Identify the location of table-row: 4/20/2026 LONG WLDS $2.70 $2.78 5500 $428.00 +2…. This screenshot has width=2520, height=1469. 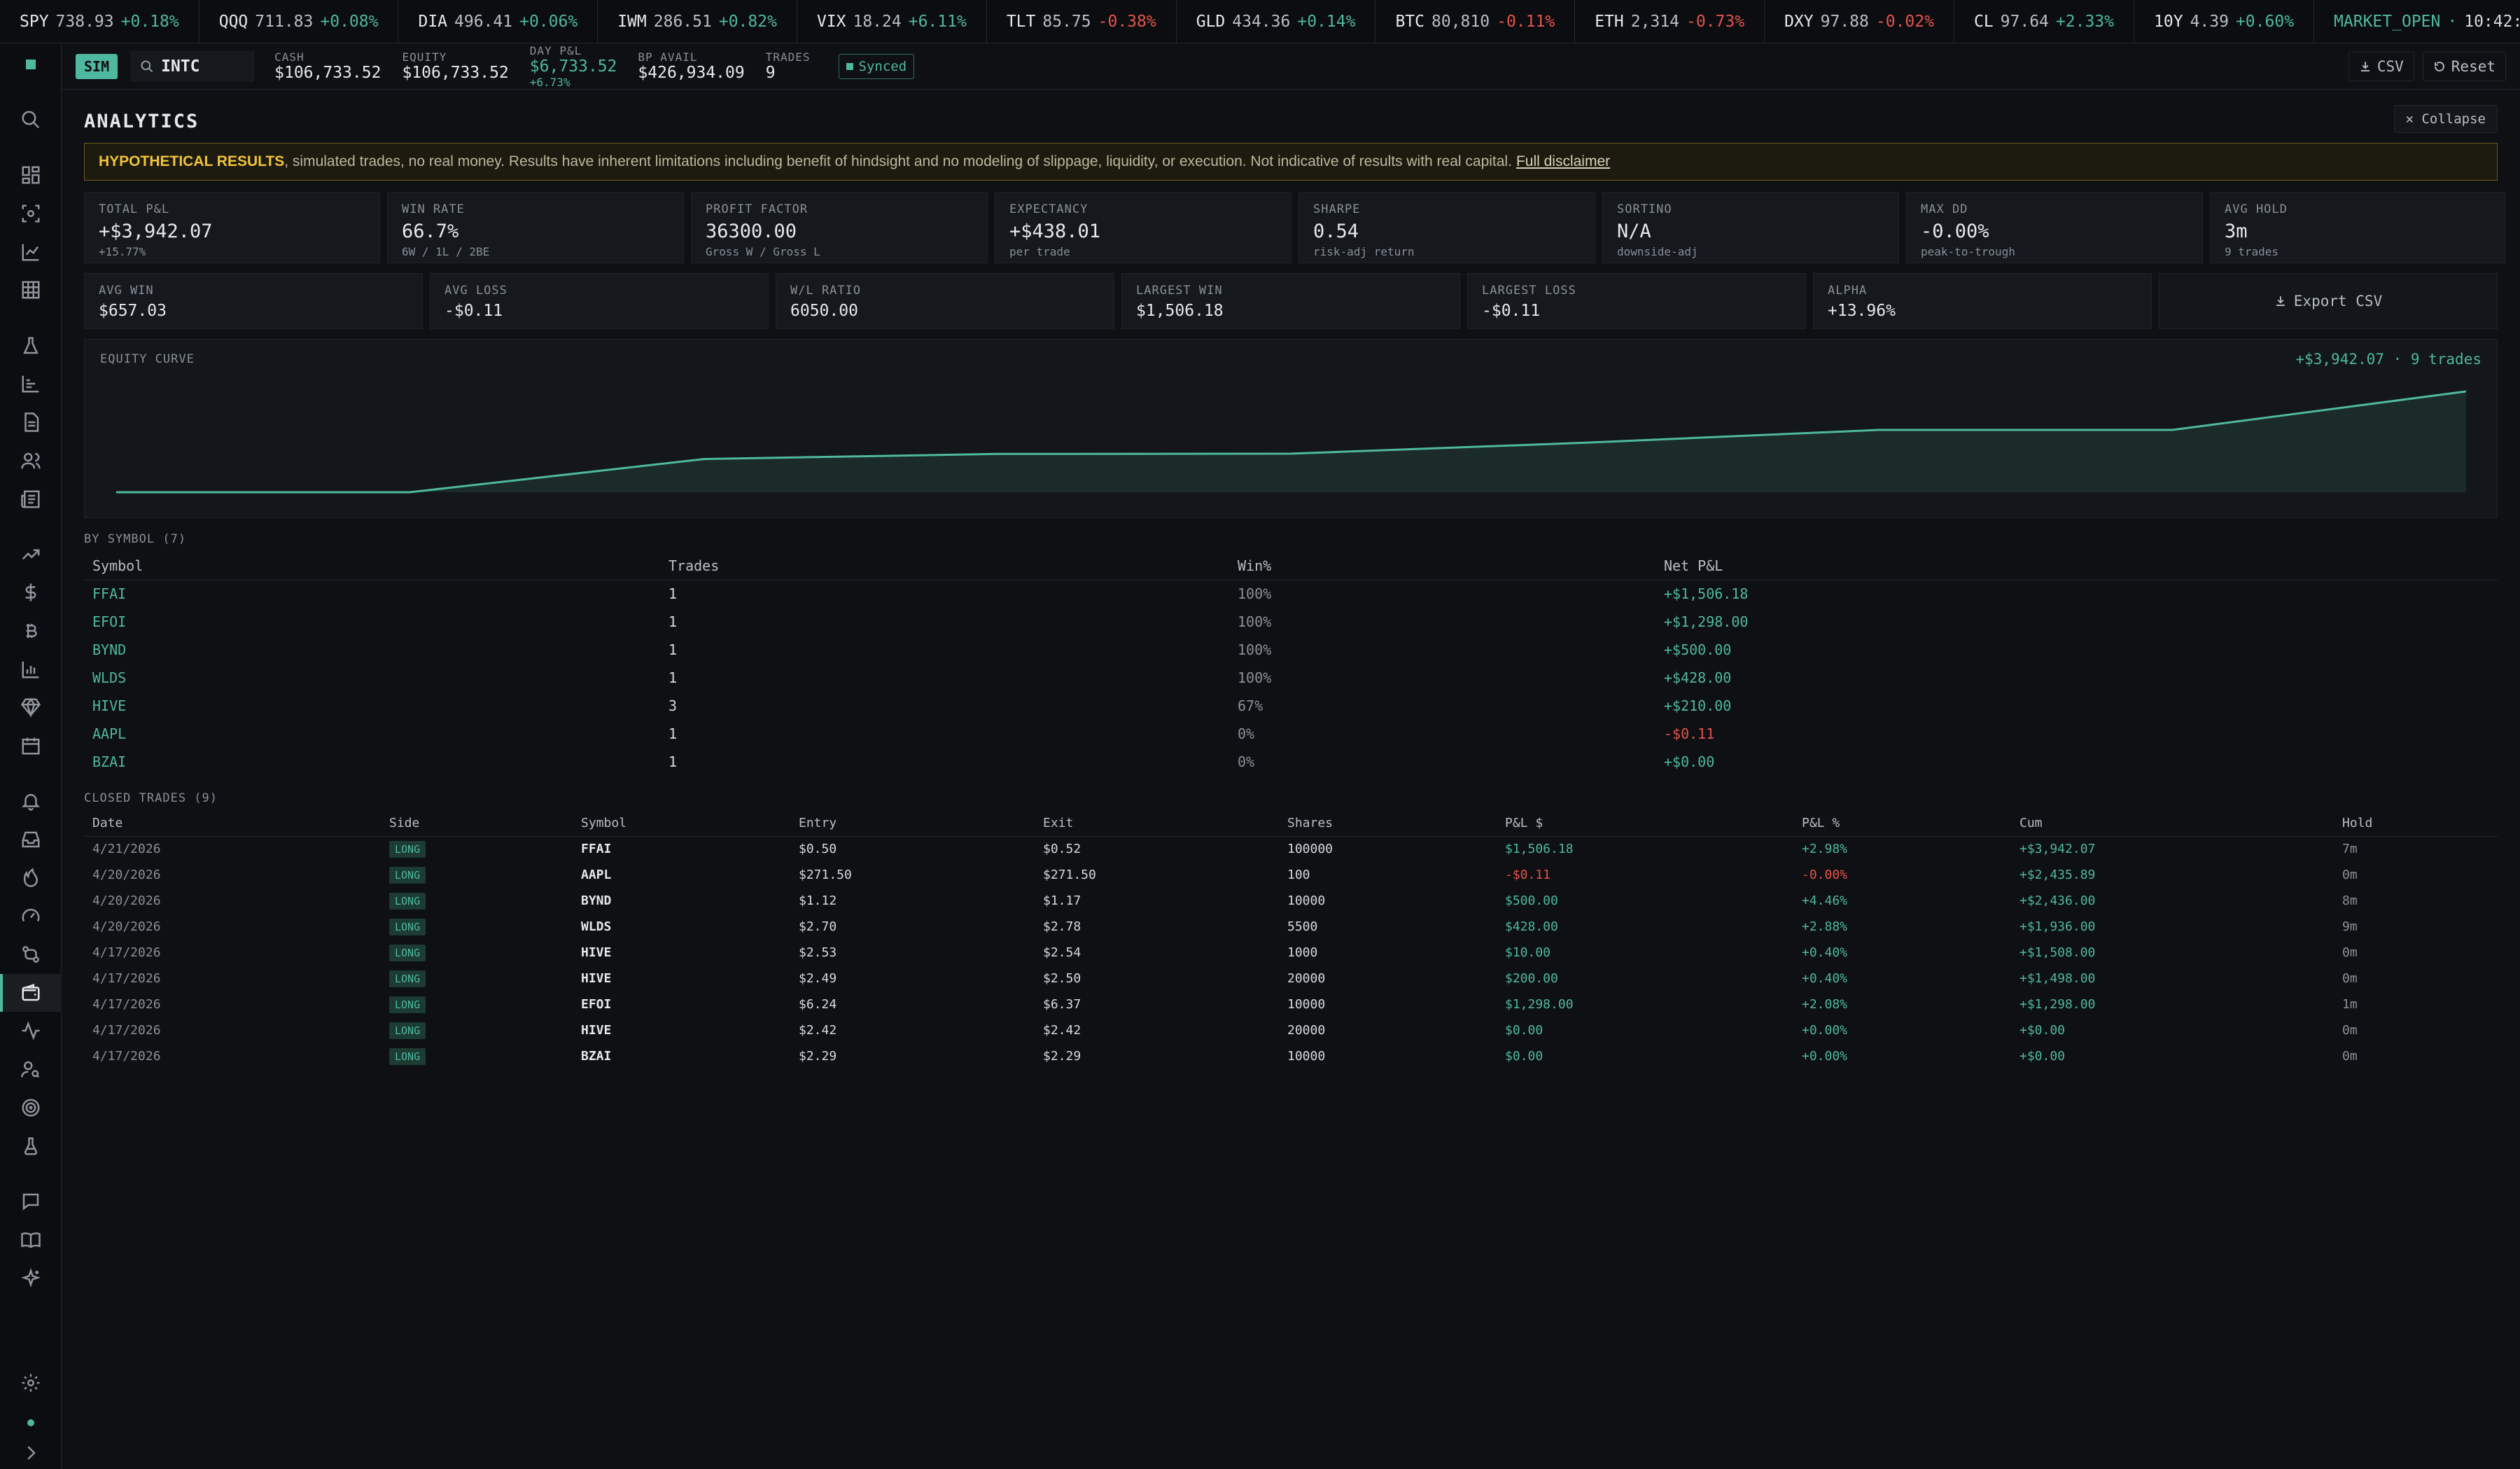
(1291, 927).